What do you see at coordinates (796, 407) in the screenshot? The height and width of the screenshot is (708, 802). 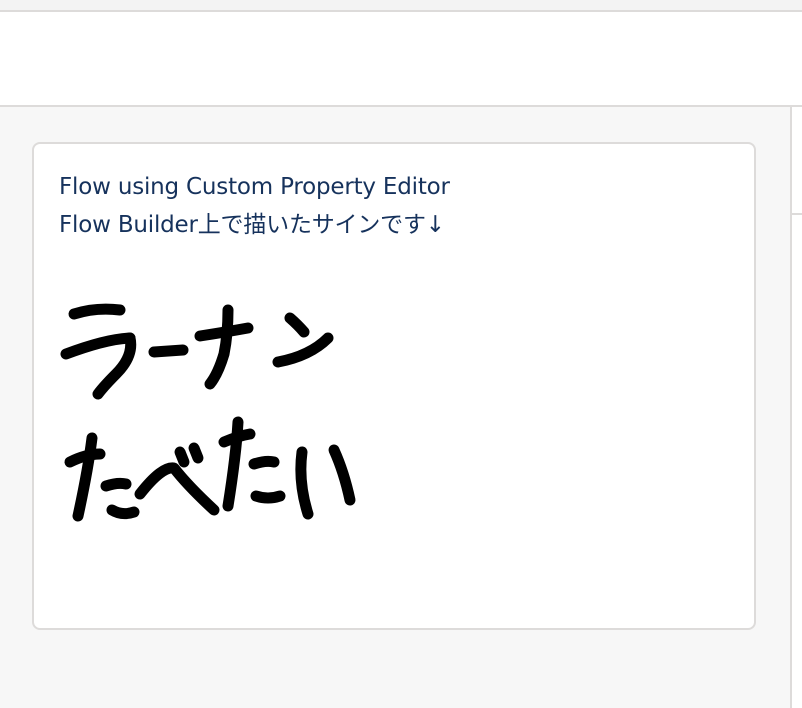 I see `right-panel-edge` at bounding box center [796, 407].